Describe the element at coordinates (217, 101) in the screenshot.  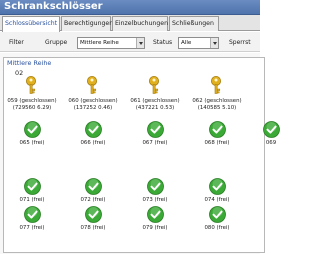
I see `lock-label: 062 (geschlossen)` at that location.